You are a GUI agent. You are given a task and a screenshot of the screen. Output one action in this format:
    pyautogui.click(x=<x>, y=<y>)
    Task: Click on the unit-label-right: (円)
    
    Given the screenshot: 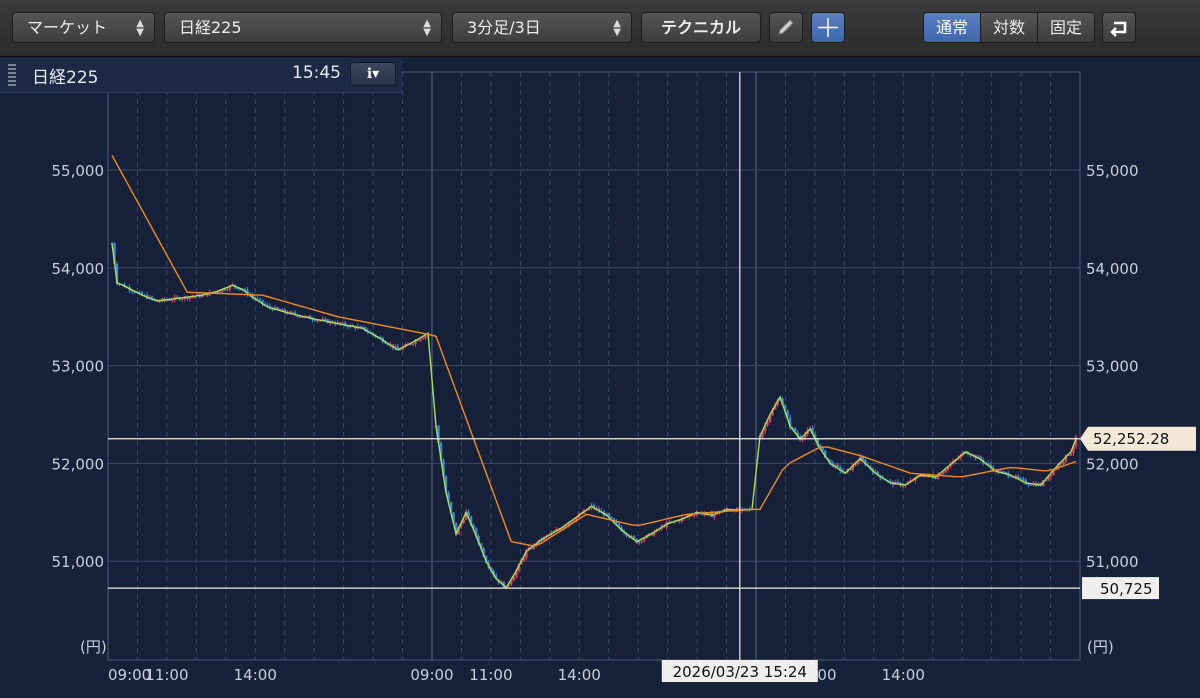 What is the action you would take?
    pyautogui.click(x=1100, y=647)
    